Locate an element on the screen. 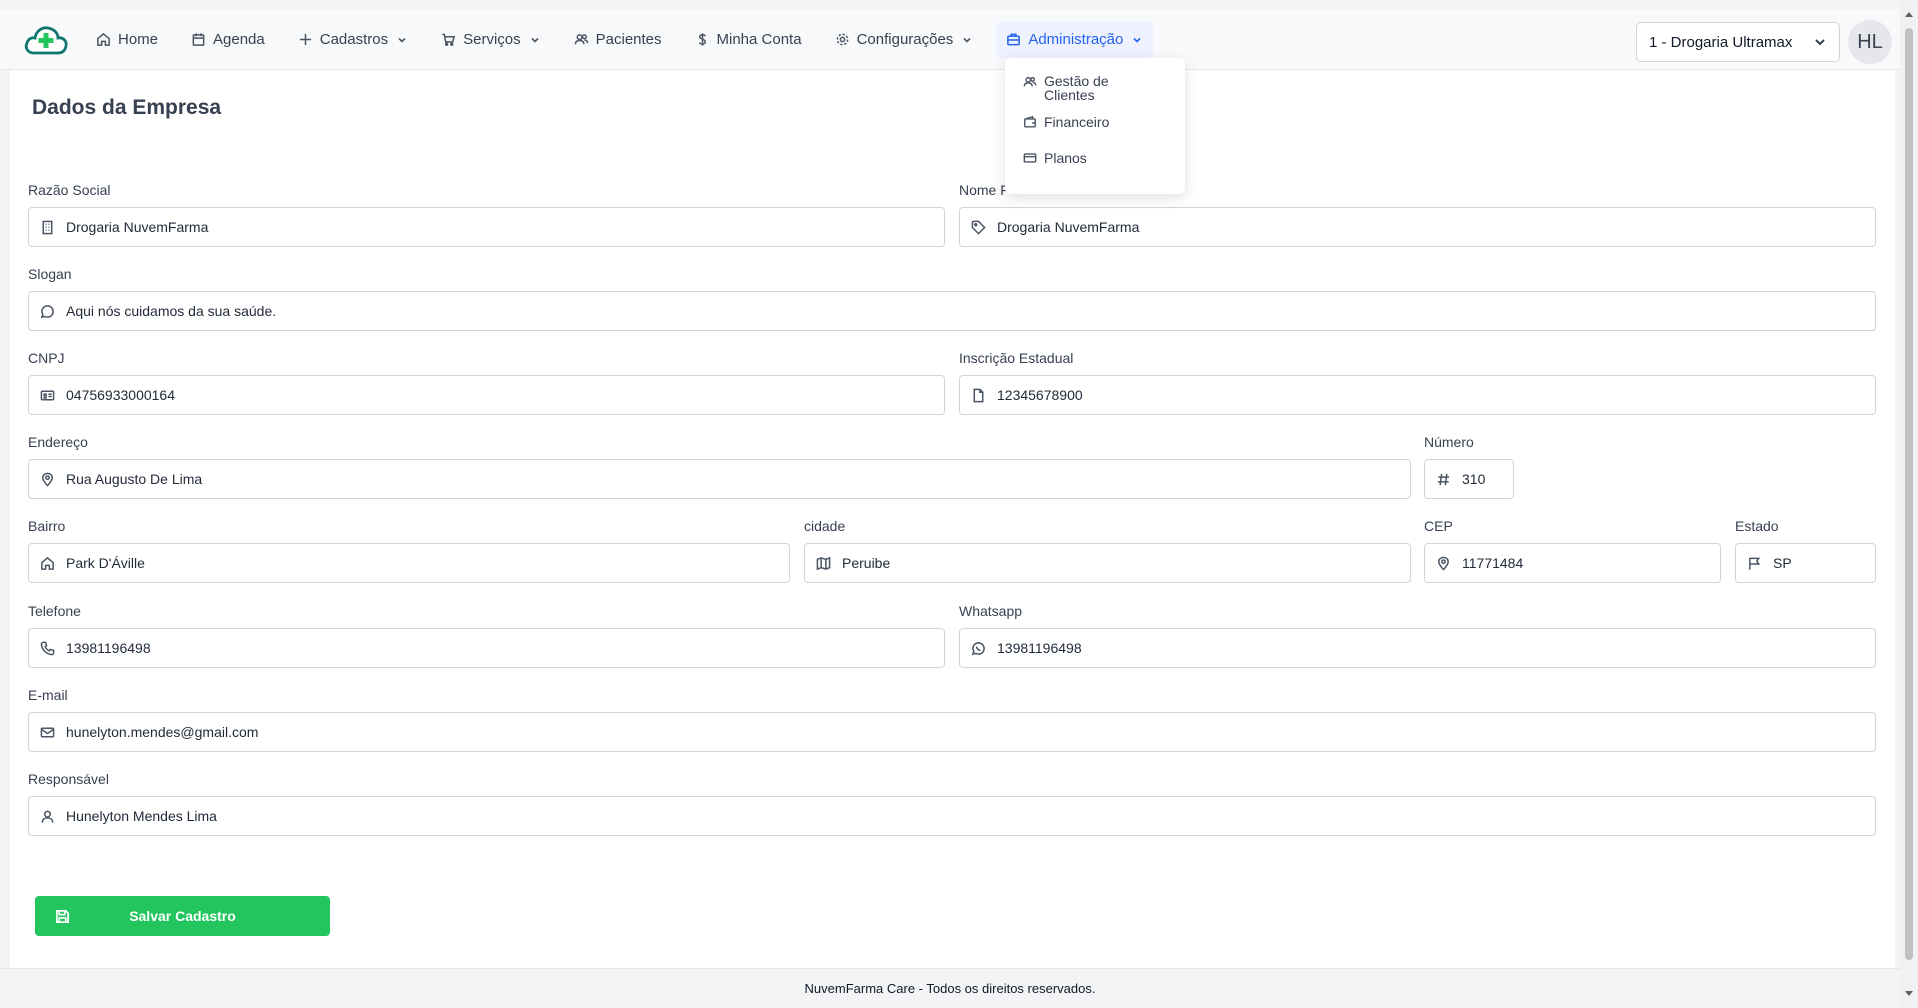 The width and height of the screenshot is (1918, 1008). nav-configuracoes: Configurações is located at coordinates (904, 40).